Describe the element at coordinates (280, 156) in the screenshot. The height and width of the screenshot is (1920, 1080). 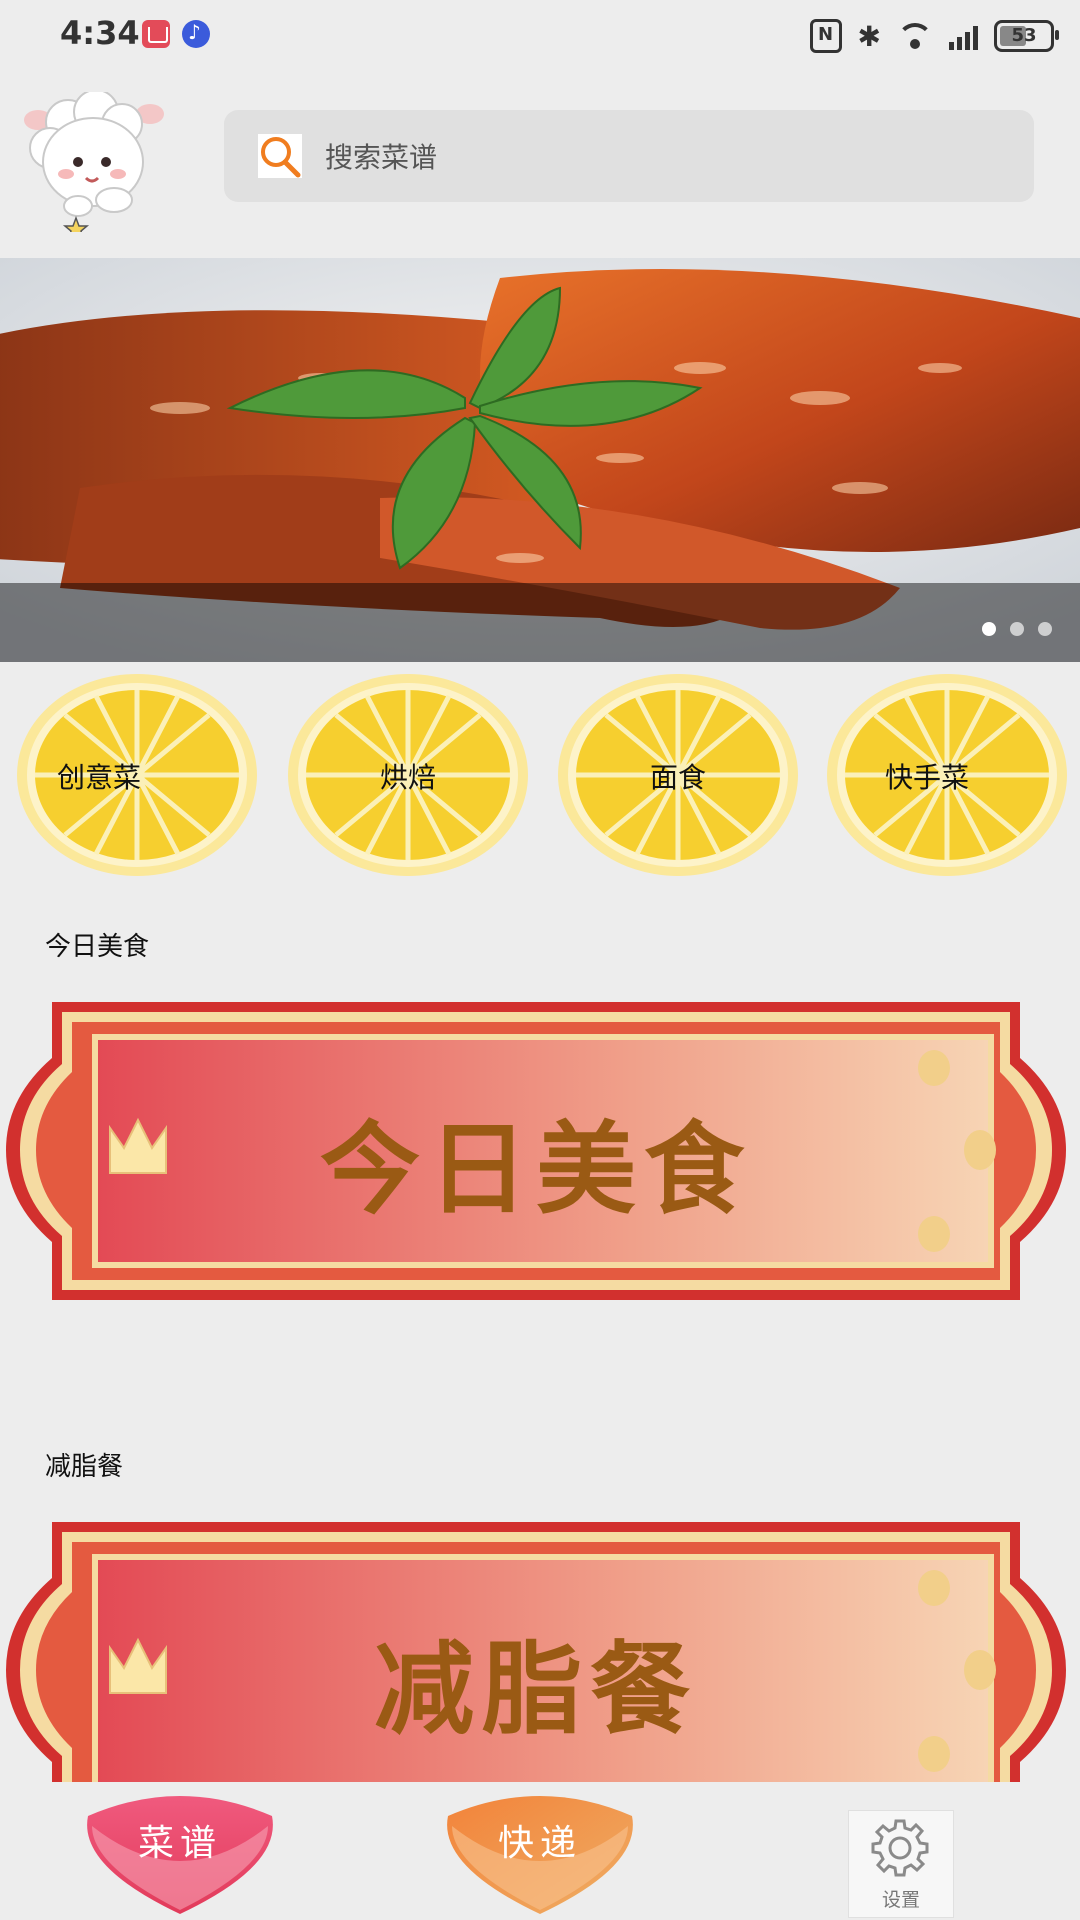
I see `search-icon` at that location.